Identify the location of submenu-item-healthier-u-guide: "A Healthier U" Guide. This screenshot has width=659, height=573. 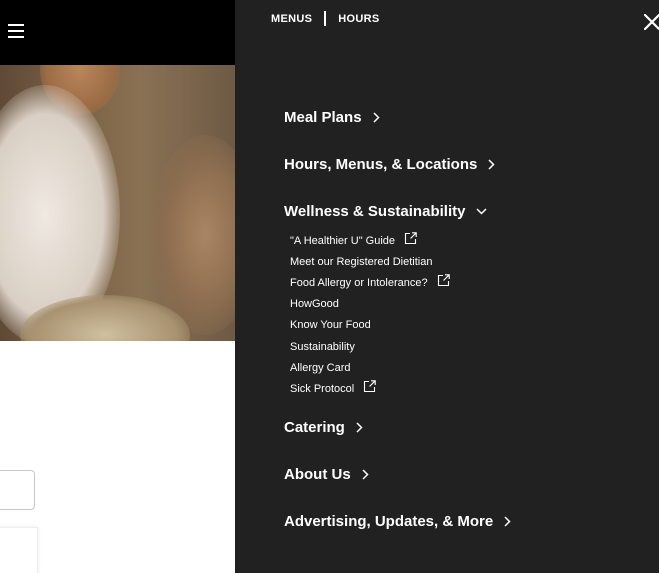
(370, 240).